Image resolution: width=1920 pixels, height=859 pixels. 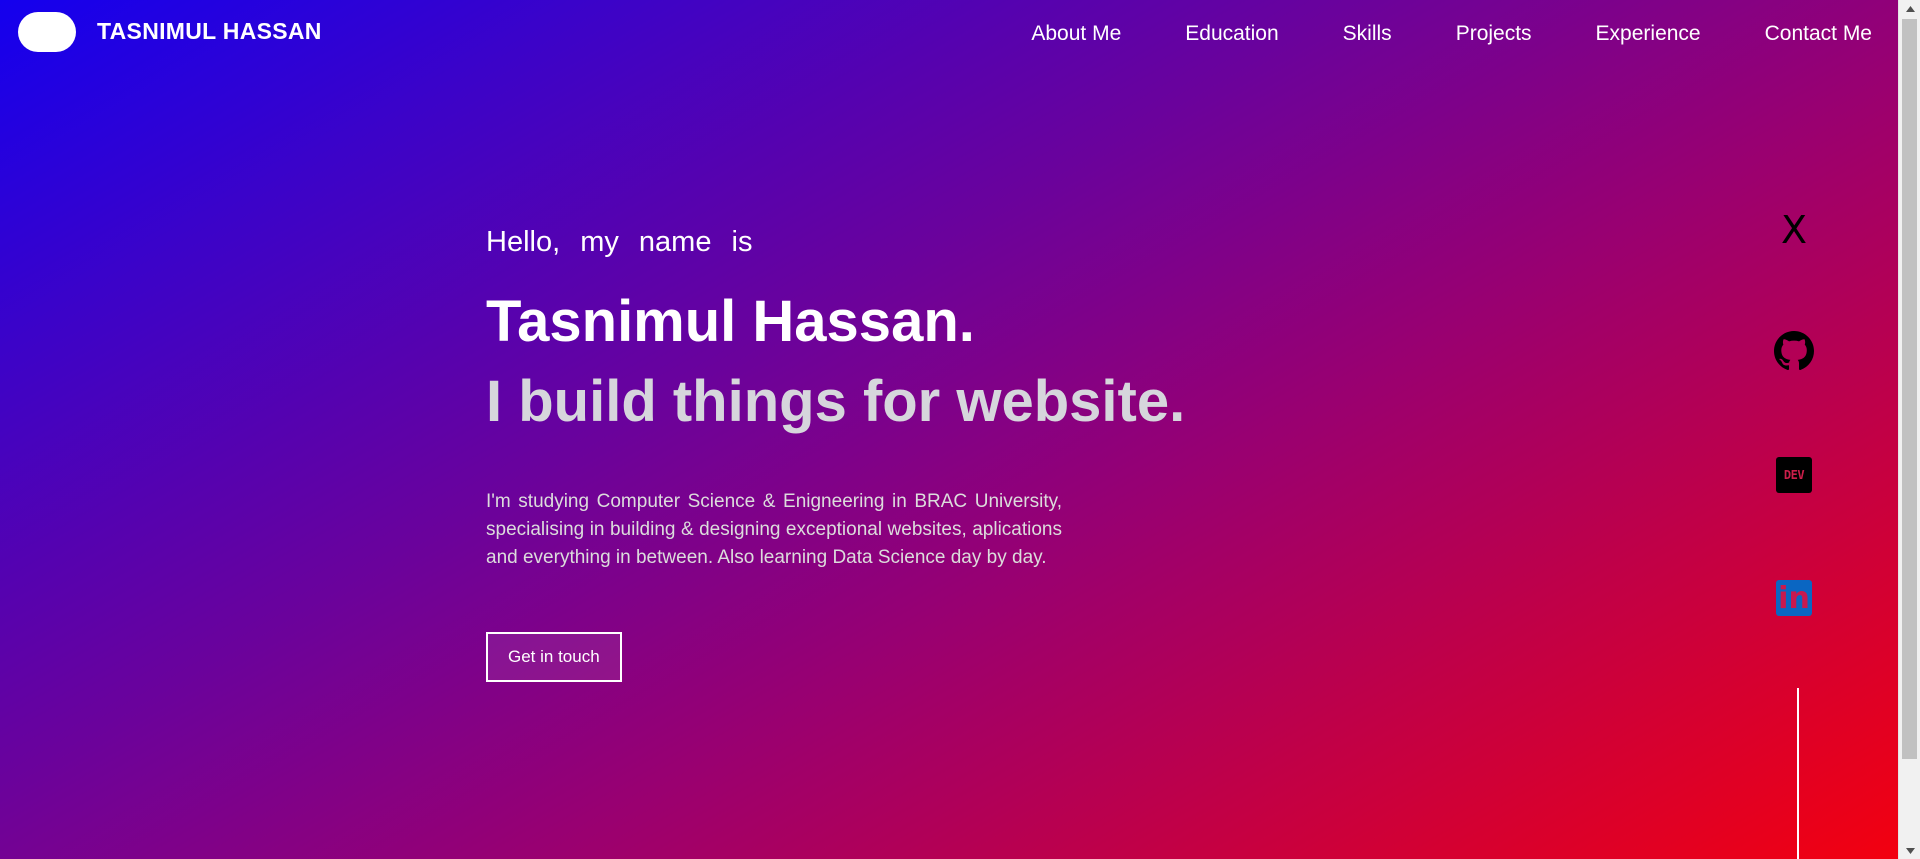 I want to click on x-link: X, so click(x=1794, y=230).